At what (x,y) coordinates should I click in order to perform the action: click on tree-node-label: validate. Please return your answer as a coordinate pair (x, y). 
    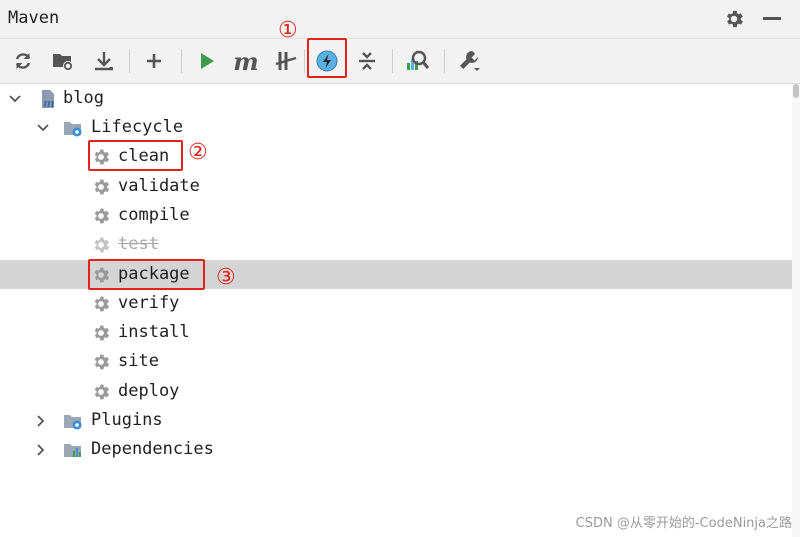
    Looking at the image, I should click on (159, 186).